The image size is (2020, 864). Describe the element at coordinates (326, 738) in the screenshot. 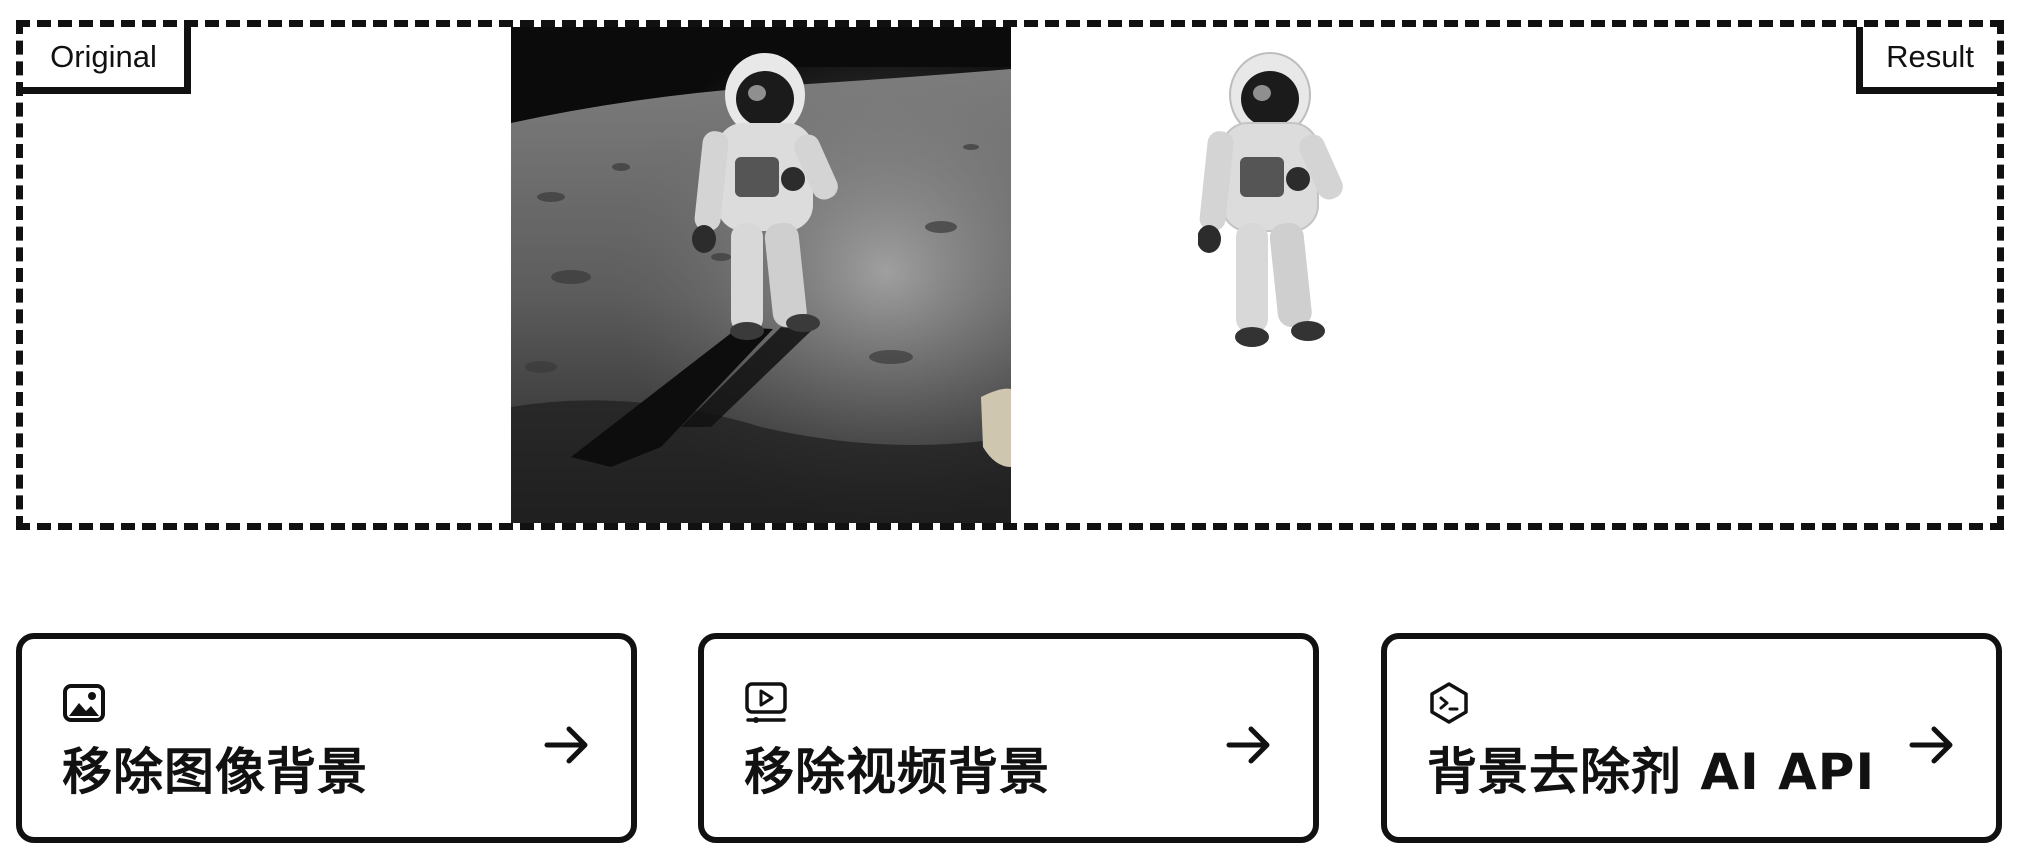

I see `remove-image-background-card: 移除图像背景` at that location.